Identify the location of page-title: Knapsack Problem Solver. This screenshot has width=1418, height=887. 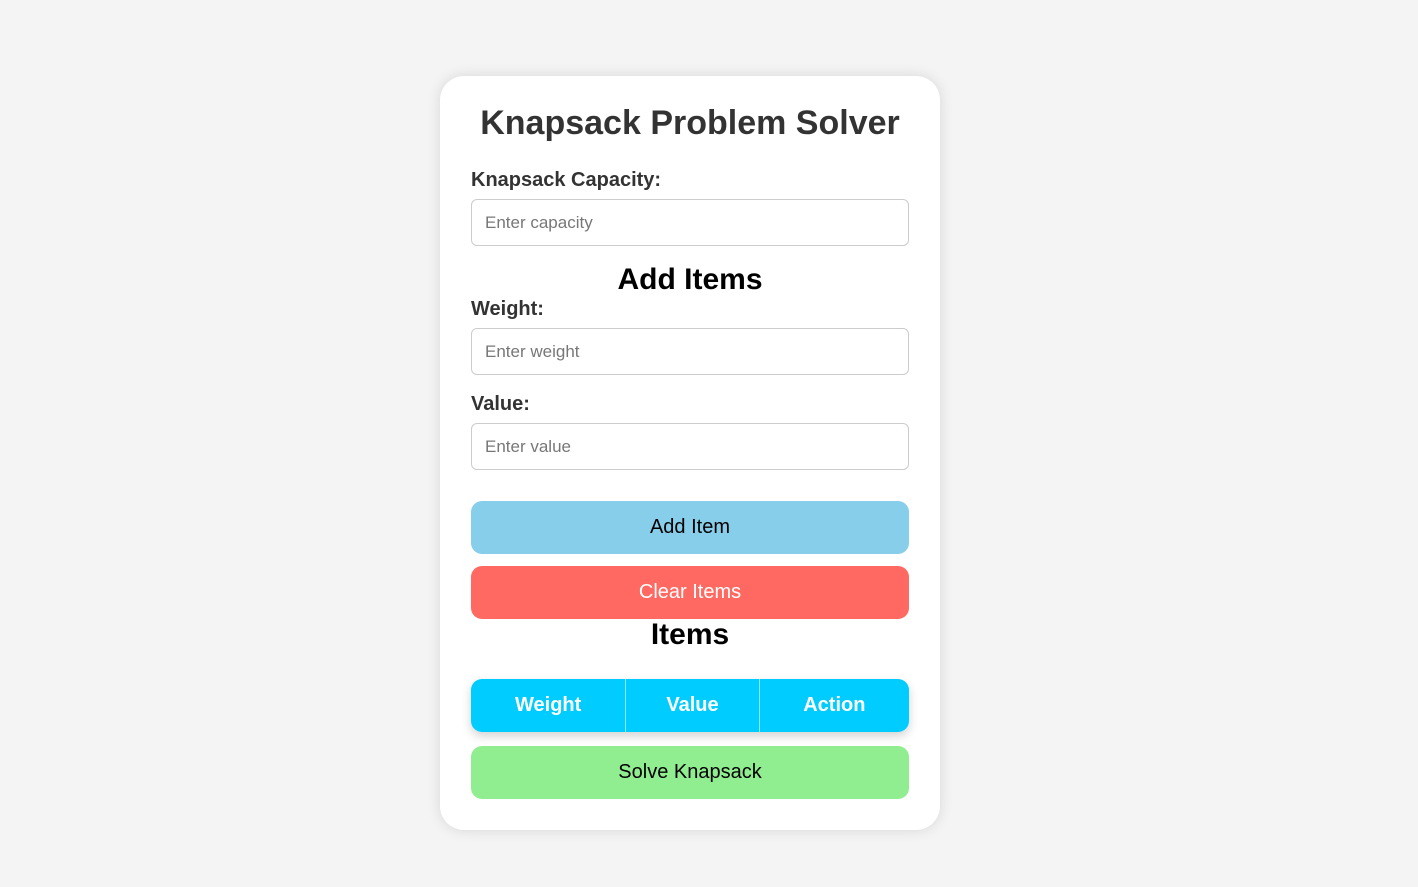
(690, 123).